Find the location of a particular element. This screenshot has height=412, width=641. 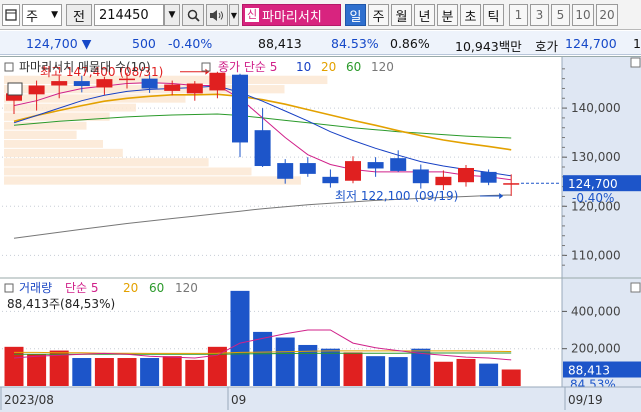

date-axis-label: 2023/08 is located at coordinates (29, 400).